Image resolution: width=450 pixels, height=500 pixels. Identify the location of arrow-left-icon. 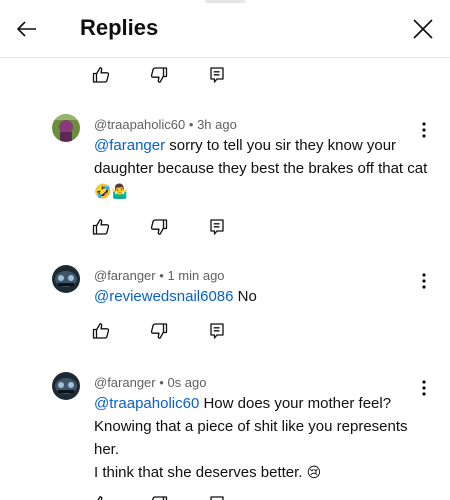
(26, 29).